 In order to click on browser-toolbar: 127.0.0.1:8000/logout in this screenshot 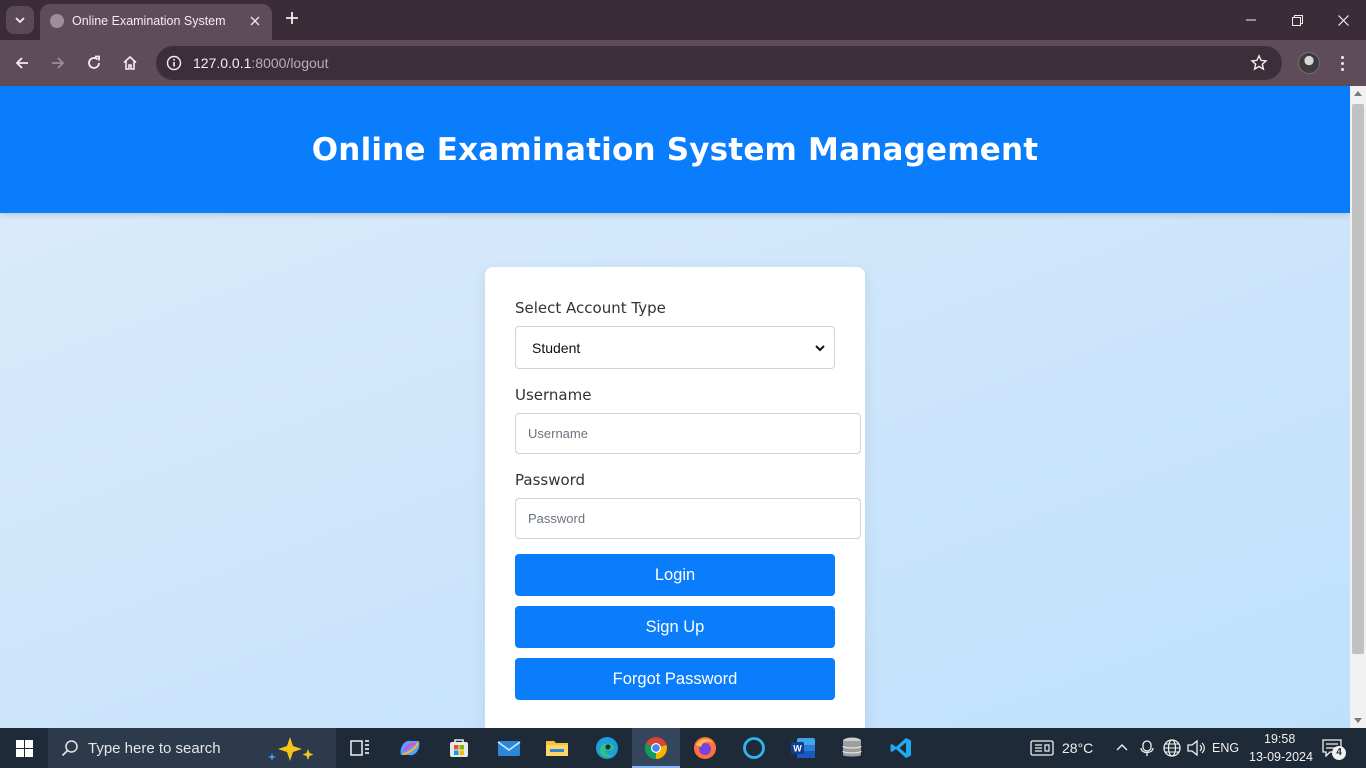, I will do `click(683, 63)`.